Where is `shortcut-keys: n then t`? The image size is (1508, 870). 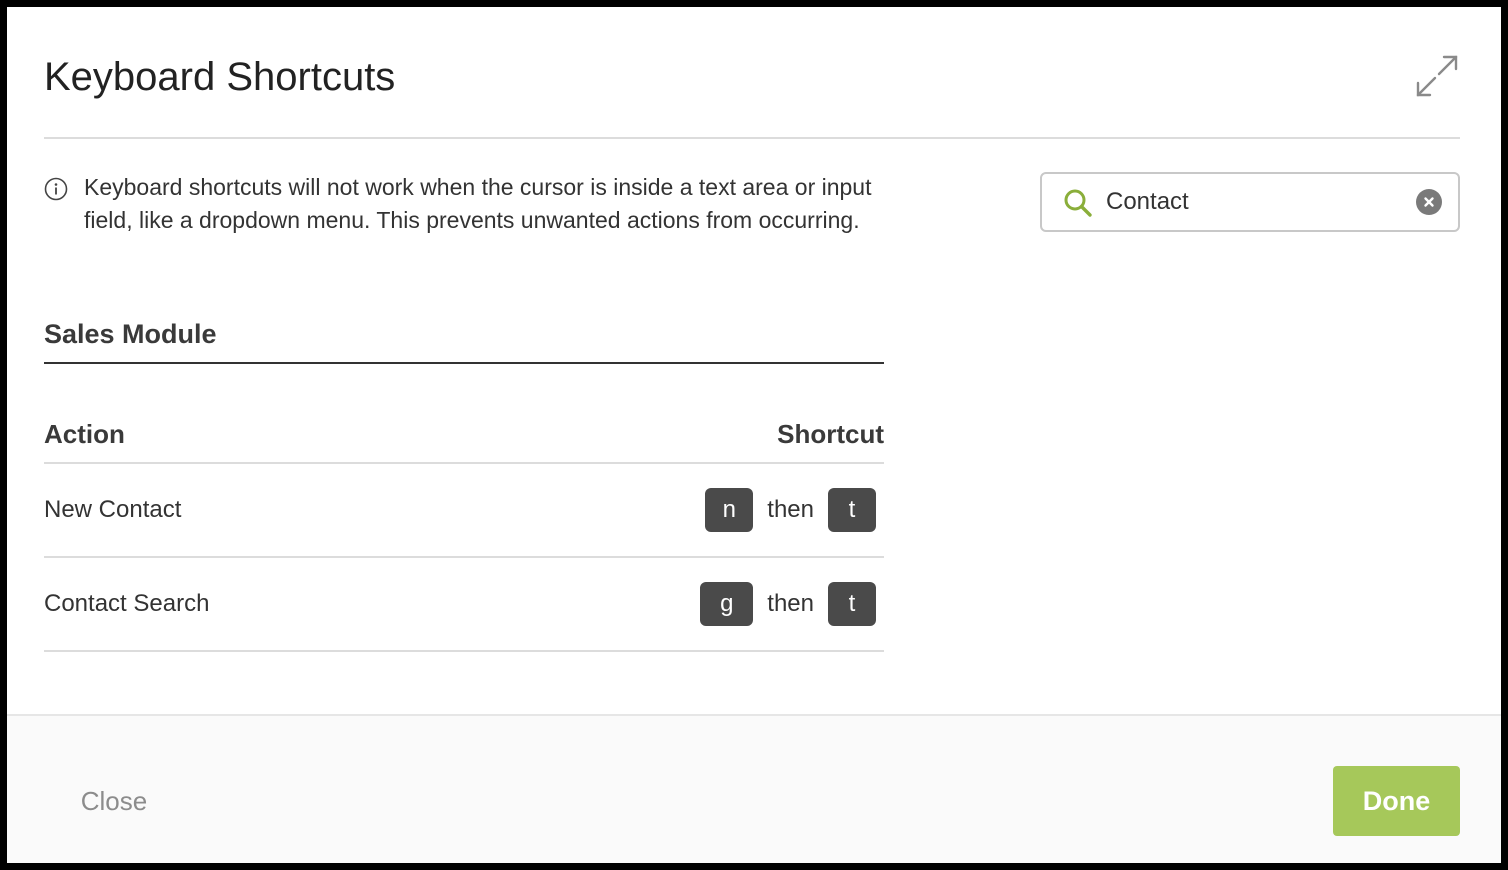
shortcut-keys: n then t is located at coordinates (790, 510).